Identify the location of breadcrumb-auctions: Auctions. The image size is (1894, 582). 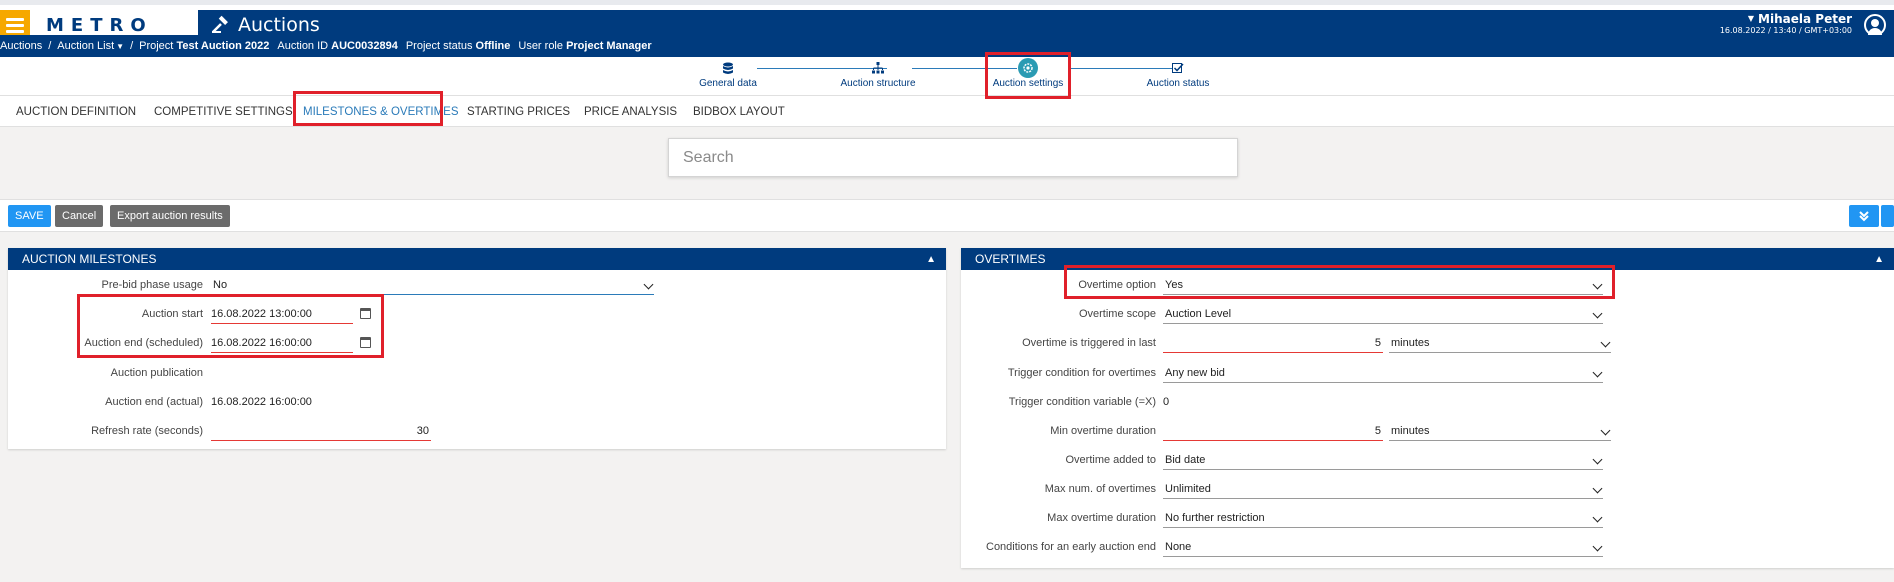
(21, 46).